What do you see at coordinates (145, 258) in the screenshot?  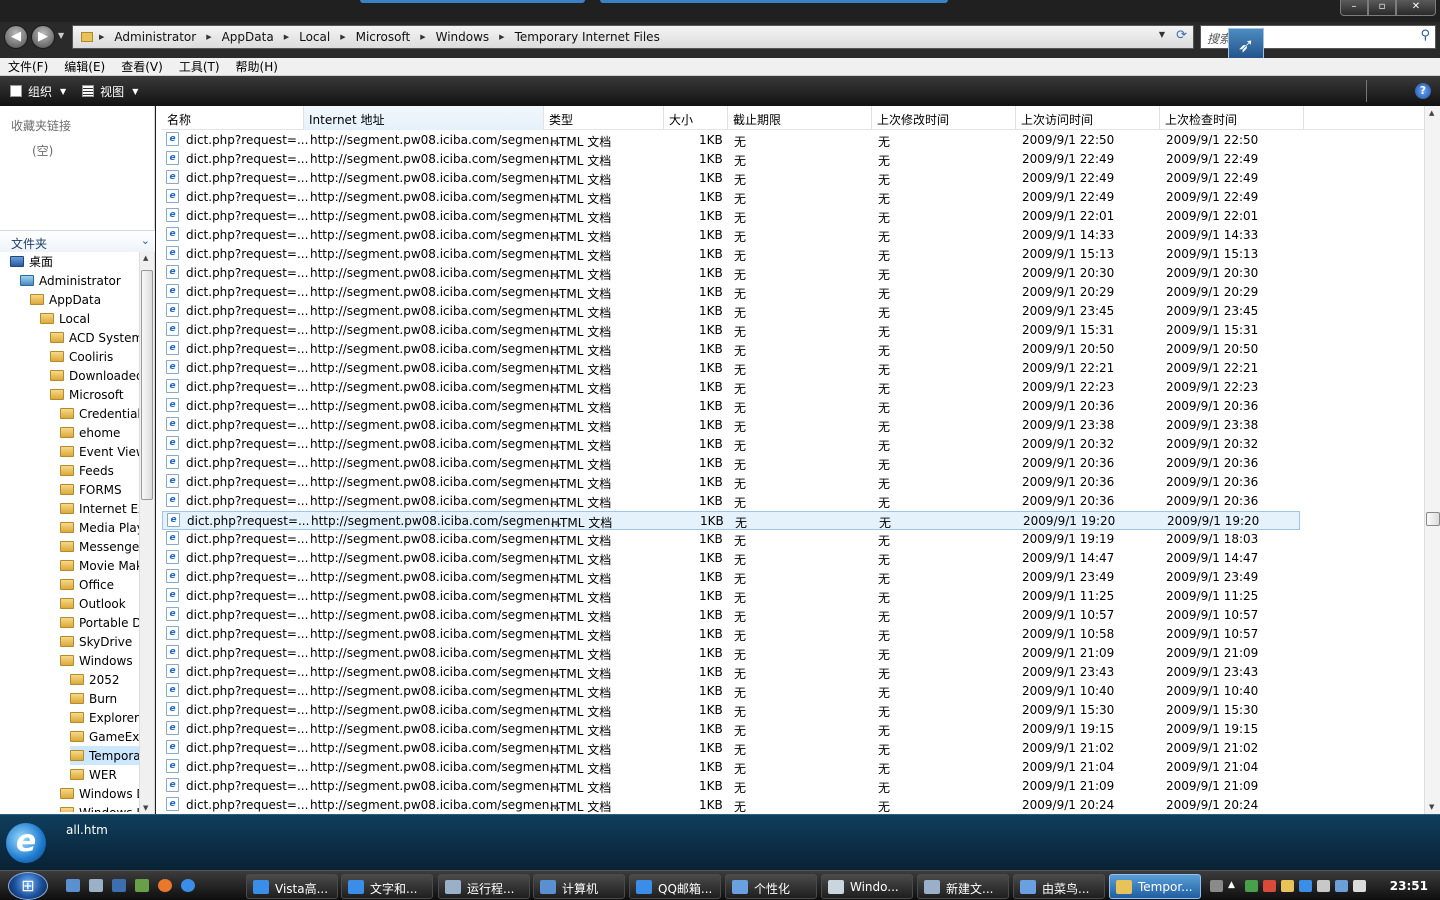 I see `scroll-up-icon: ▲` at bounding box center [145, 258].